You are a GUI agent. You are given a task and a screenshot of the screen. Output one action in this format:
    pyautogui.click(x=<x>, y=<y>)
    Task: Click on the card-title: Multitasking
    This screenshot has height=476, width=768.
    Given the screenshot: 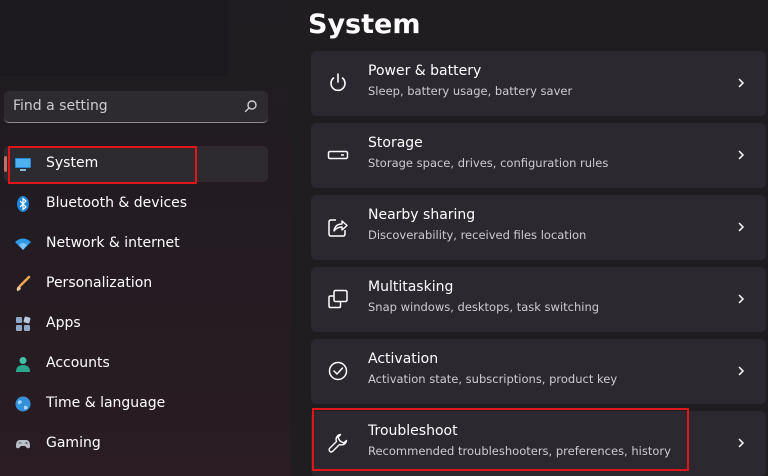 What is the action you would take?
    pyautogui.click(x=411, y=287)
    